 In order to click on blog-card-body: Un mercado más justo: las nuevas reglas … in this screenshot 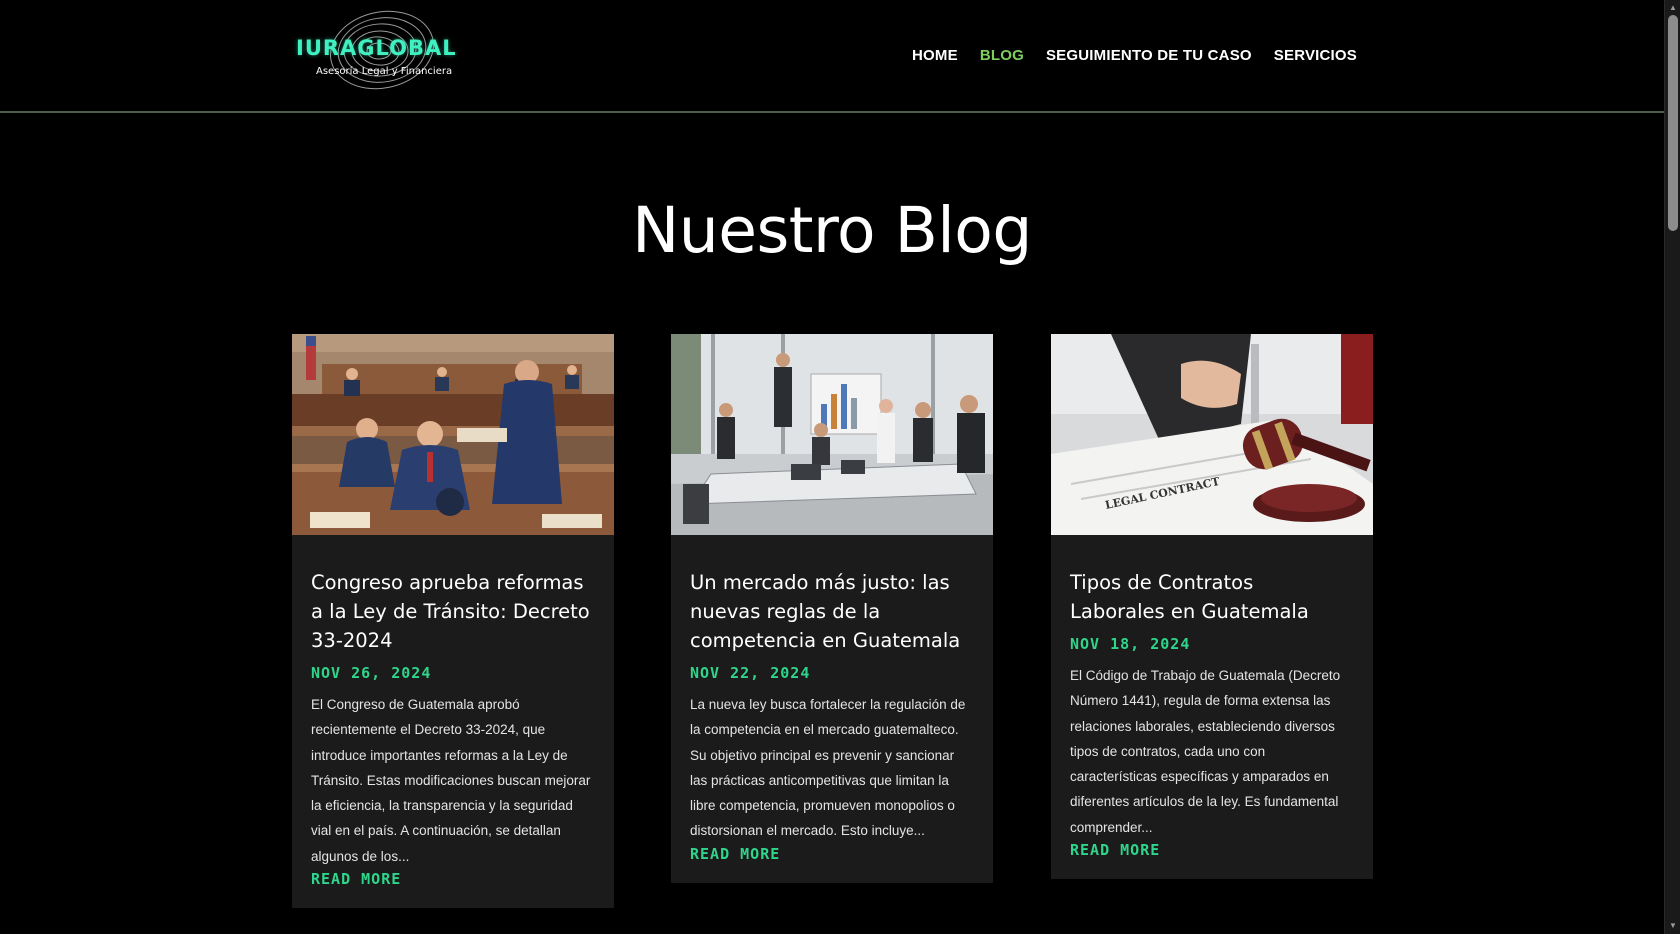, I will do `click(832, 709)`.